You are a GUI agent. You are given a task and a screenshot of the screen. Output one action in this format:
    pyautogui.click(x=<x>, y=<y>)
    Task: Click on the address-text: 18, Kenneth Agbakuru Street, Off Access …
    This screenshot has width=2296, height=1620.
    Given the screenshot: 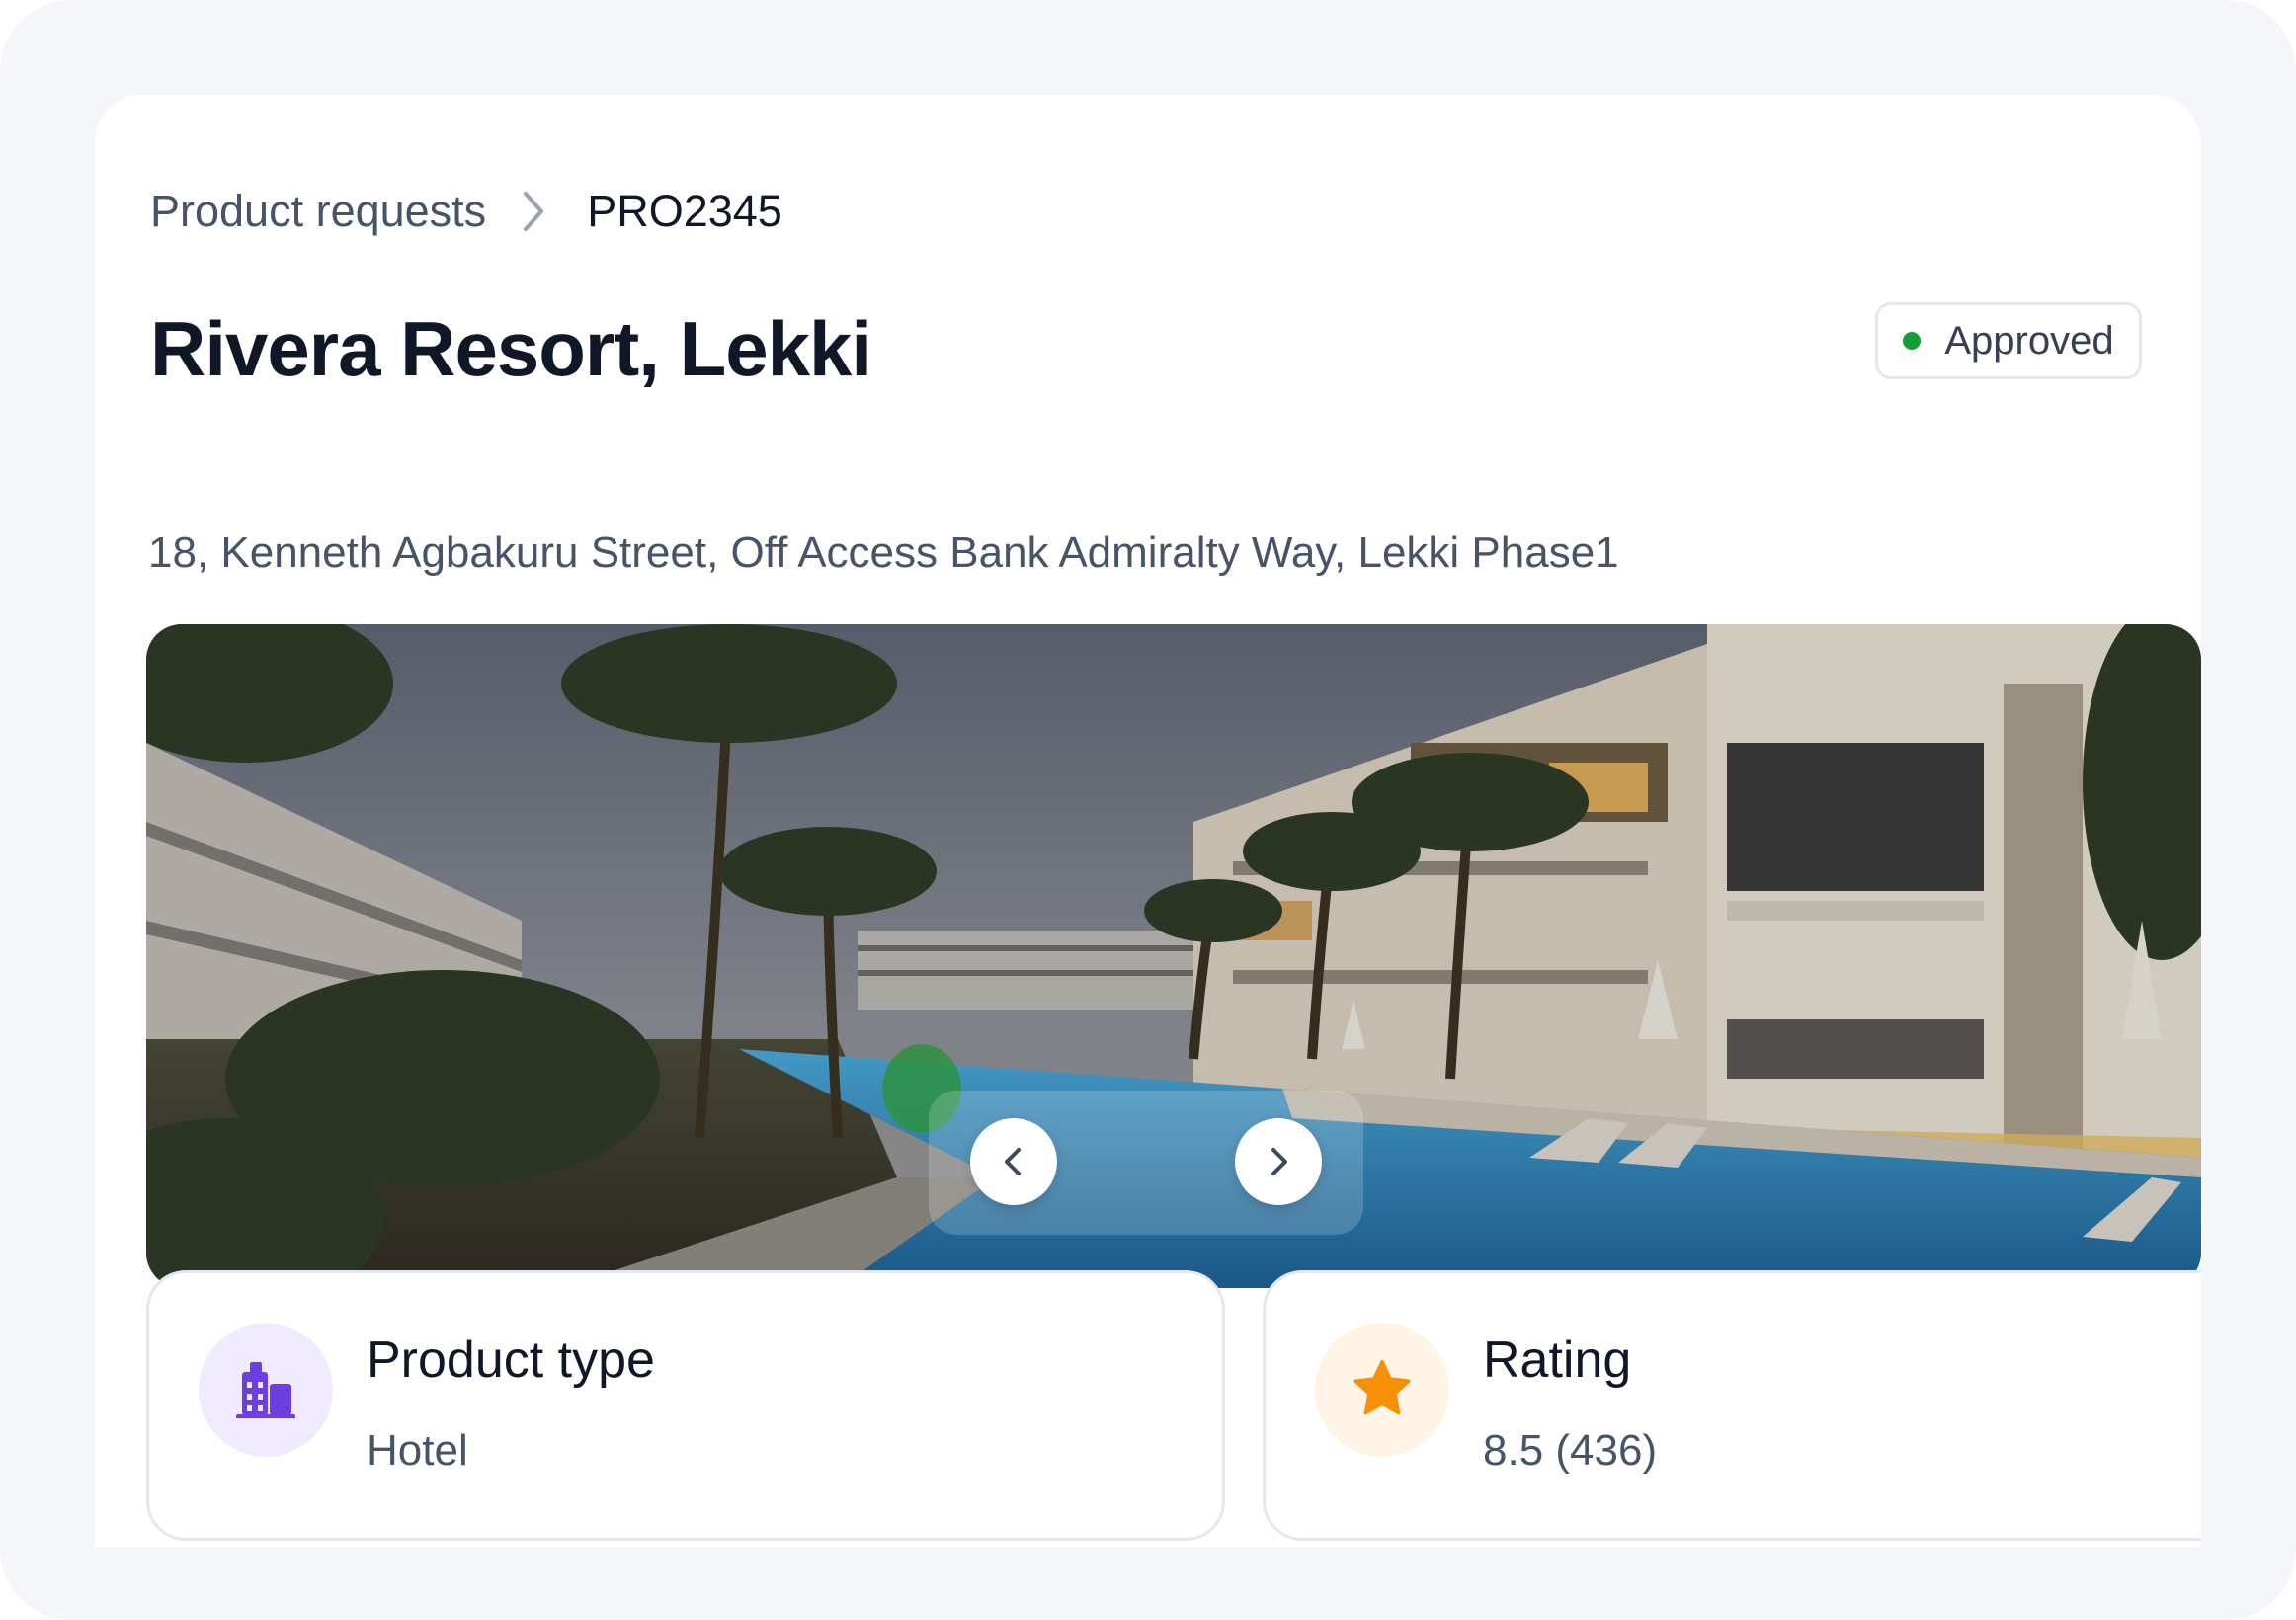 What is the action you would take?
    pyautogui.click(x=883, y=552)
    